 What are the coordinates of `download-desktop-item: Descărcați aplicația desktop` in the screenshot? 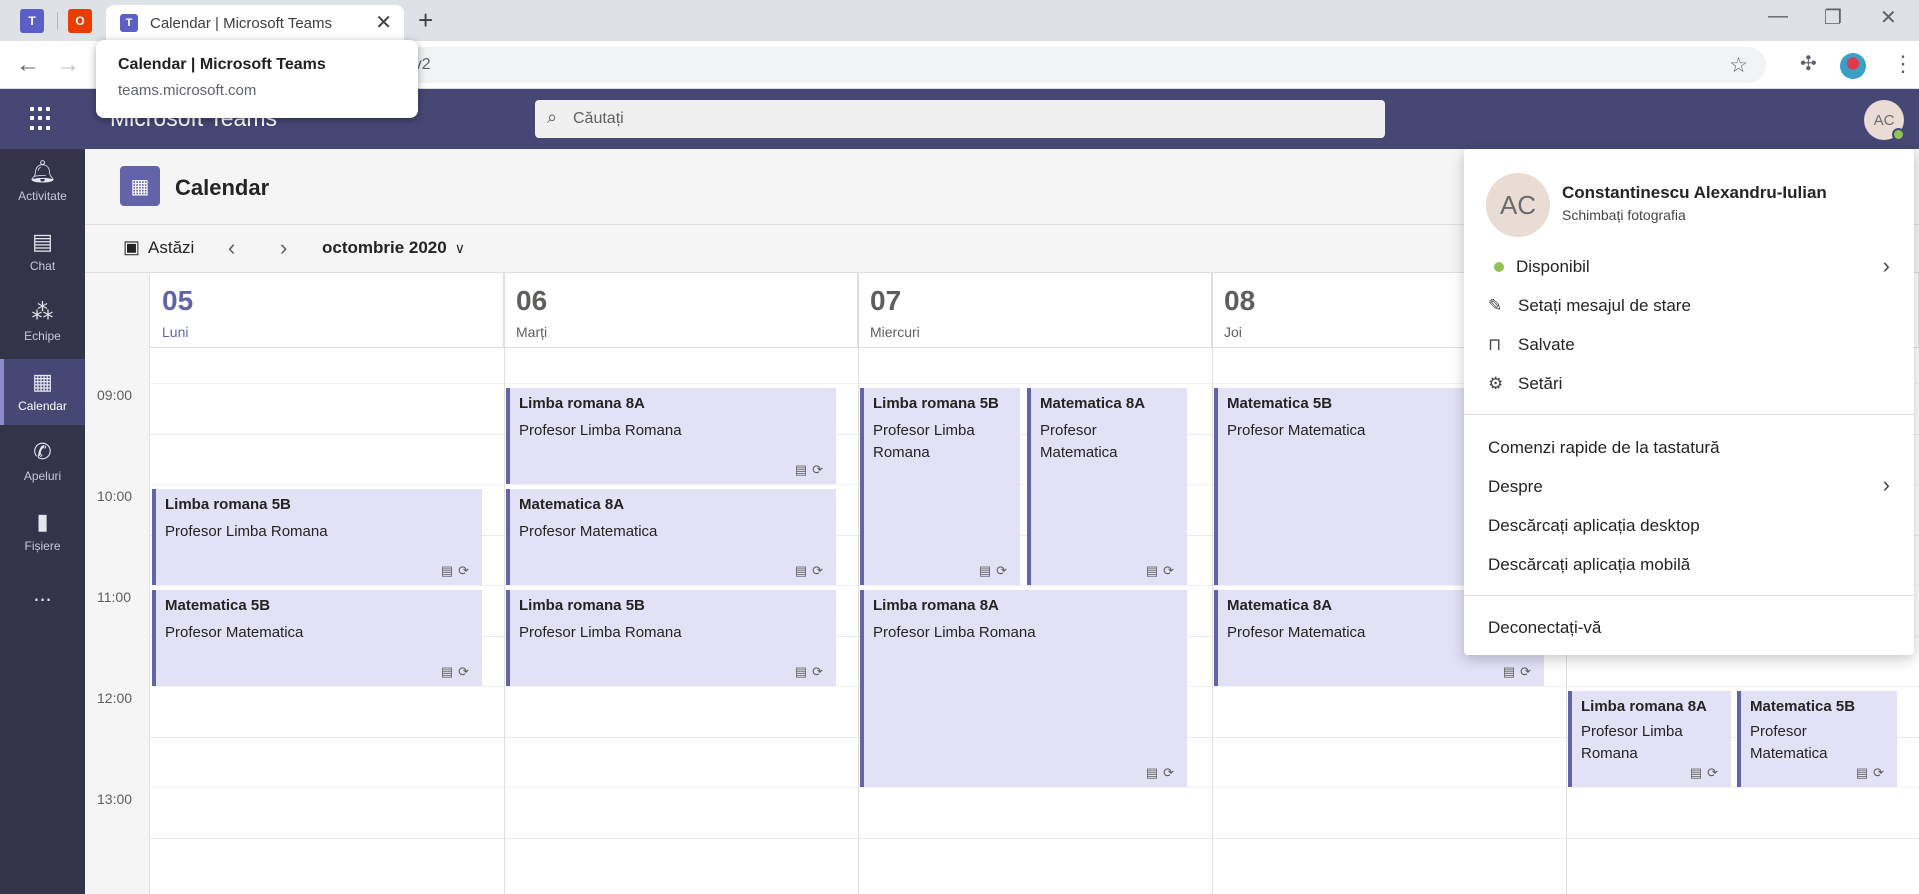 It's located at (1594, 526).